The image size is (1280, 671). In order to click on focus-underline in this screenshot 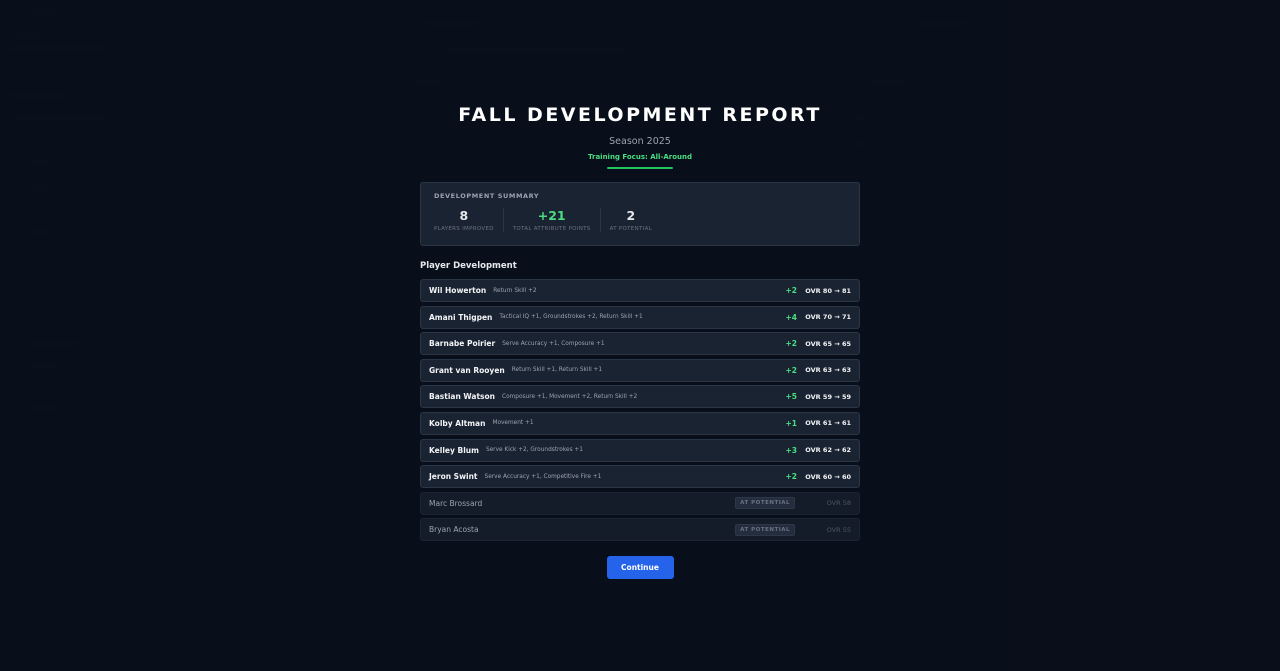, I will do `click(640, 168)`.